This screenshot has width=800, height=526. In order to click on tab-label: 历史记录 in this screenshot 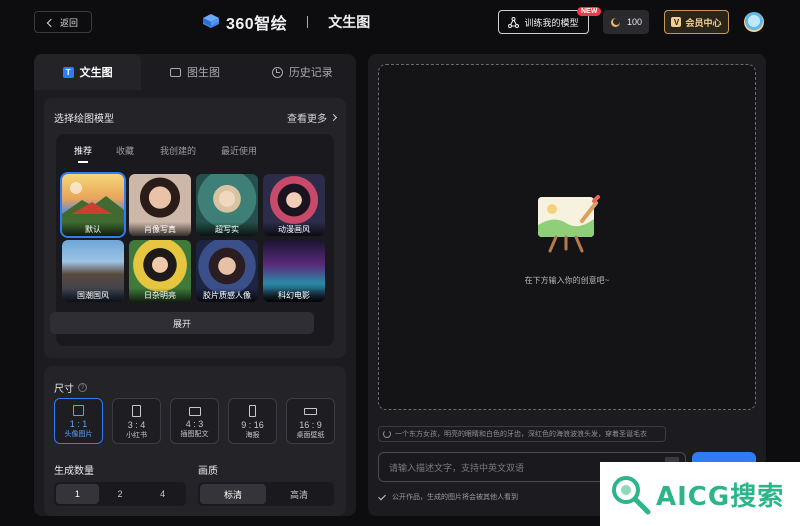, I will do `click(310, 73)`.